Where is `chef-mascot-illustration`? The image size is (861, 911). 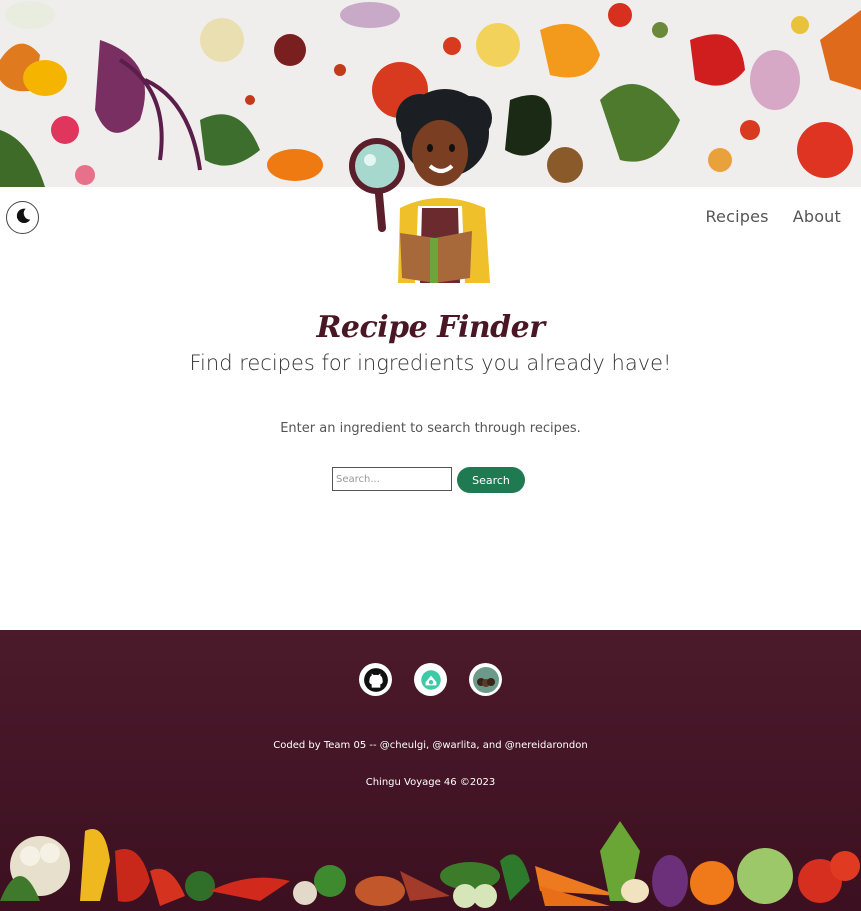 chef-mascot-illustration is located at coordinates (425, 188).